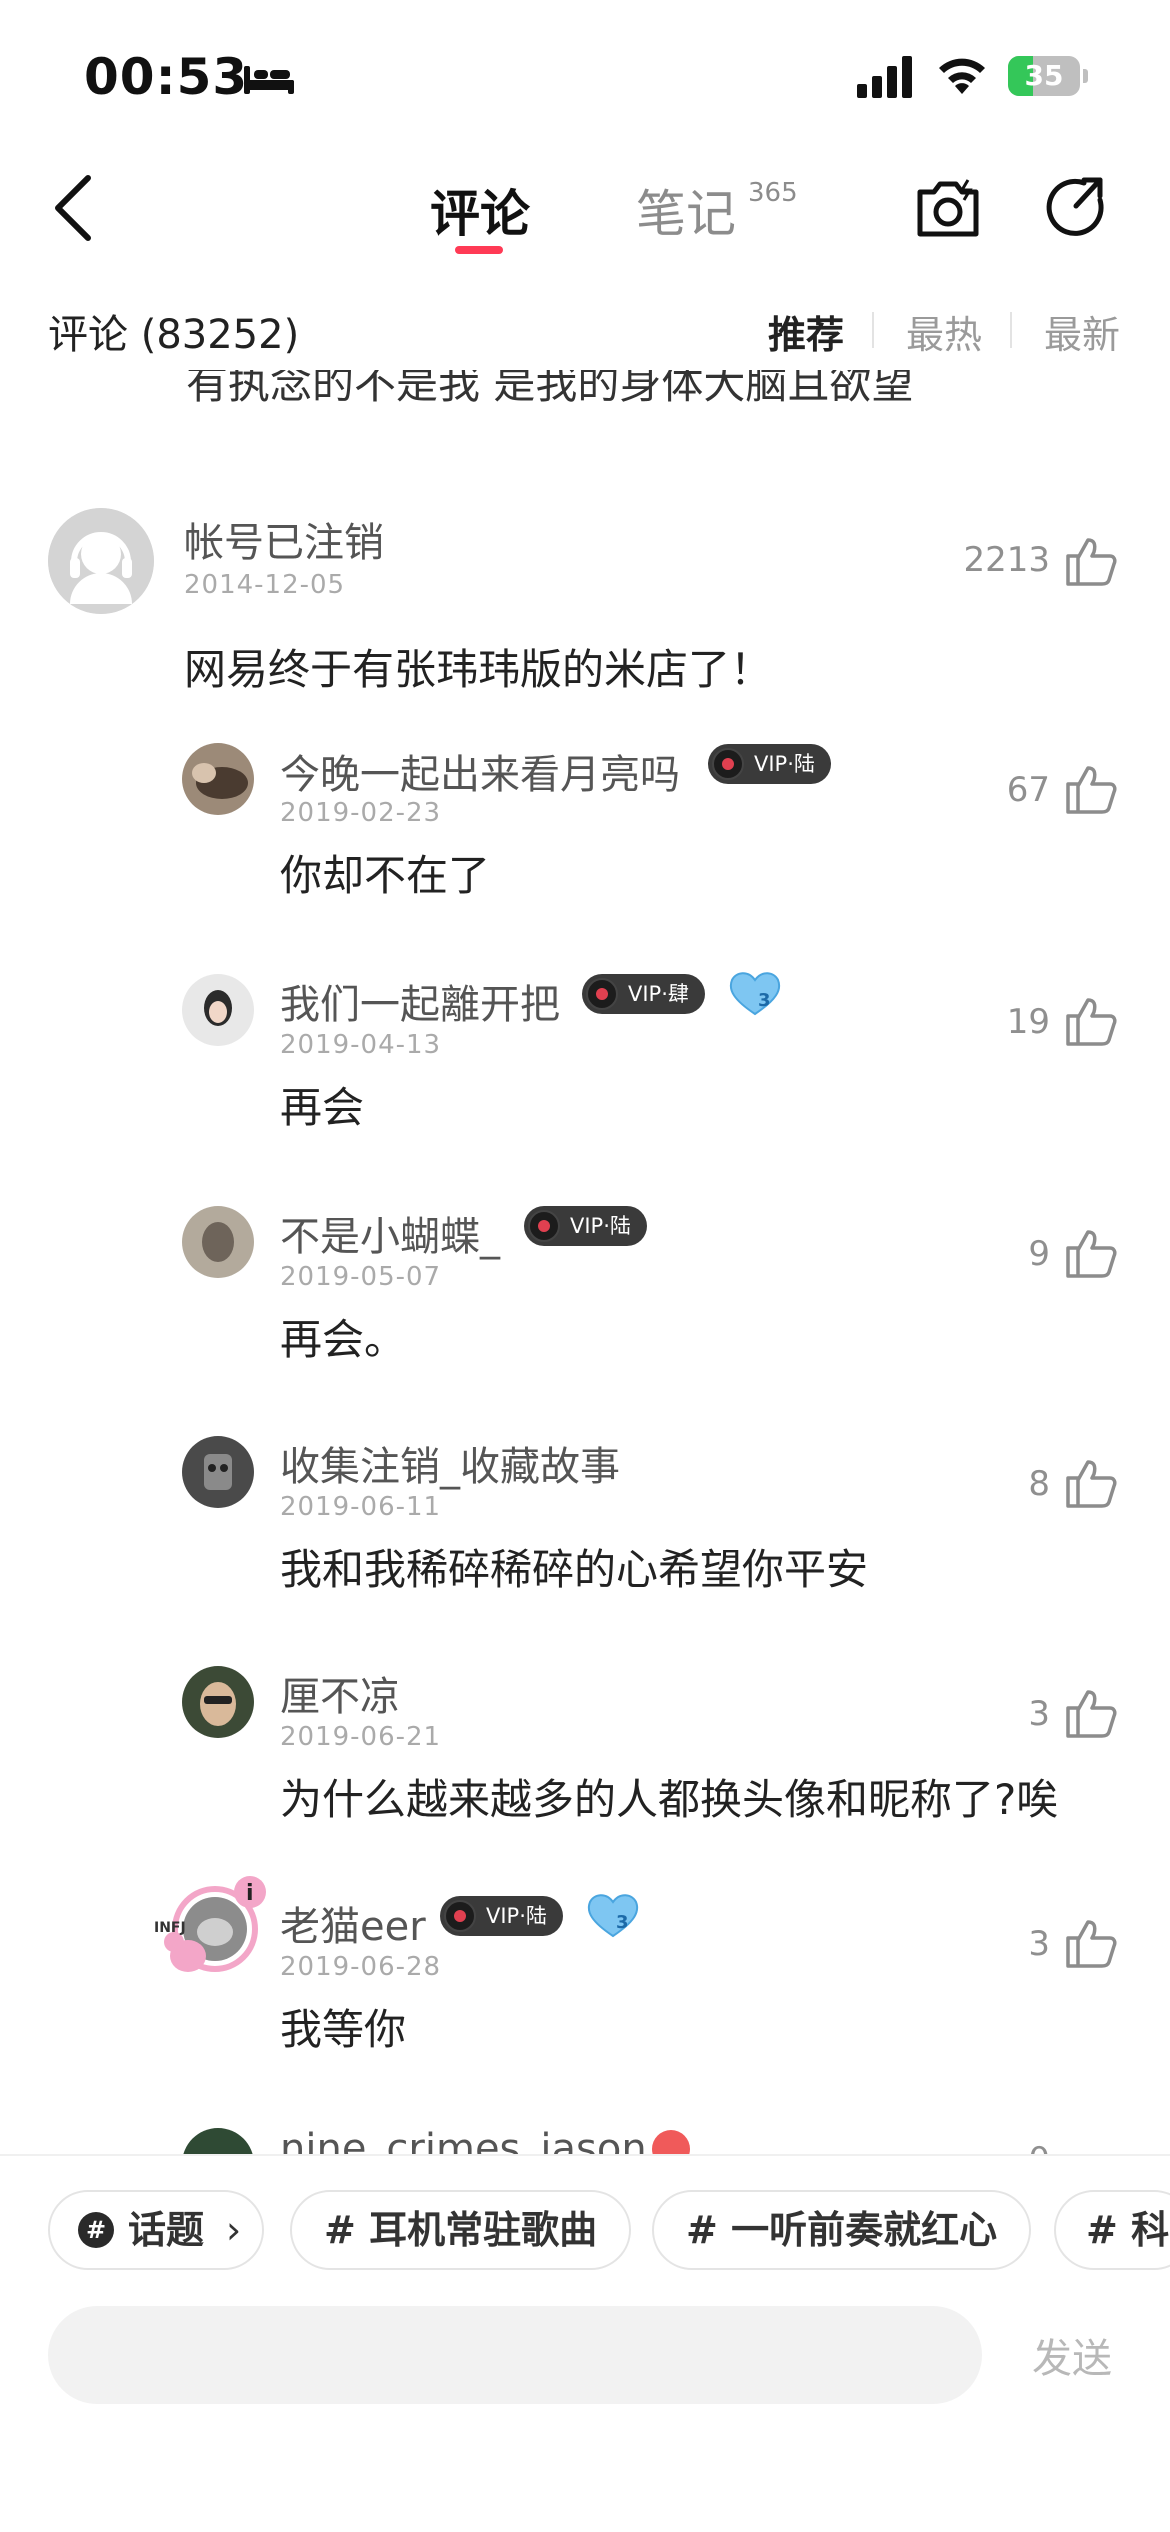  I want to click on top-nav: 评论 笔记 365, so click(585, 210).